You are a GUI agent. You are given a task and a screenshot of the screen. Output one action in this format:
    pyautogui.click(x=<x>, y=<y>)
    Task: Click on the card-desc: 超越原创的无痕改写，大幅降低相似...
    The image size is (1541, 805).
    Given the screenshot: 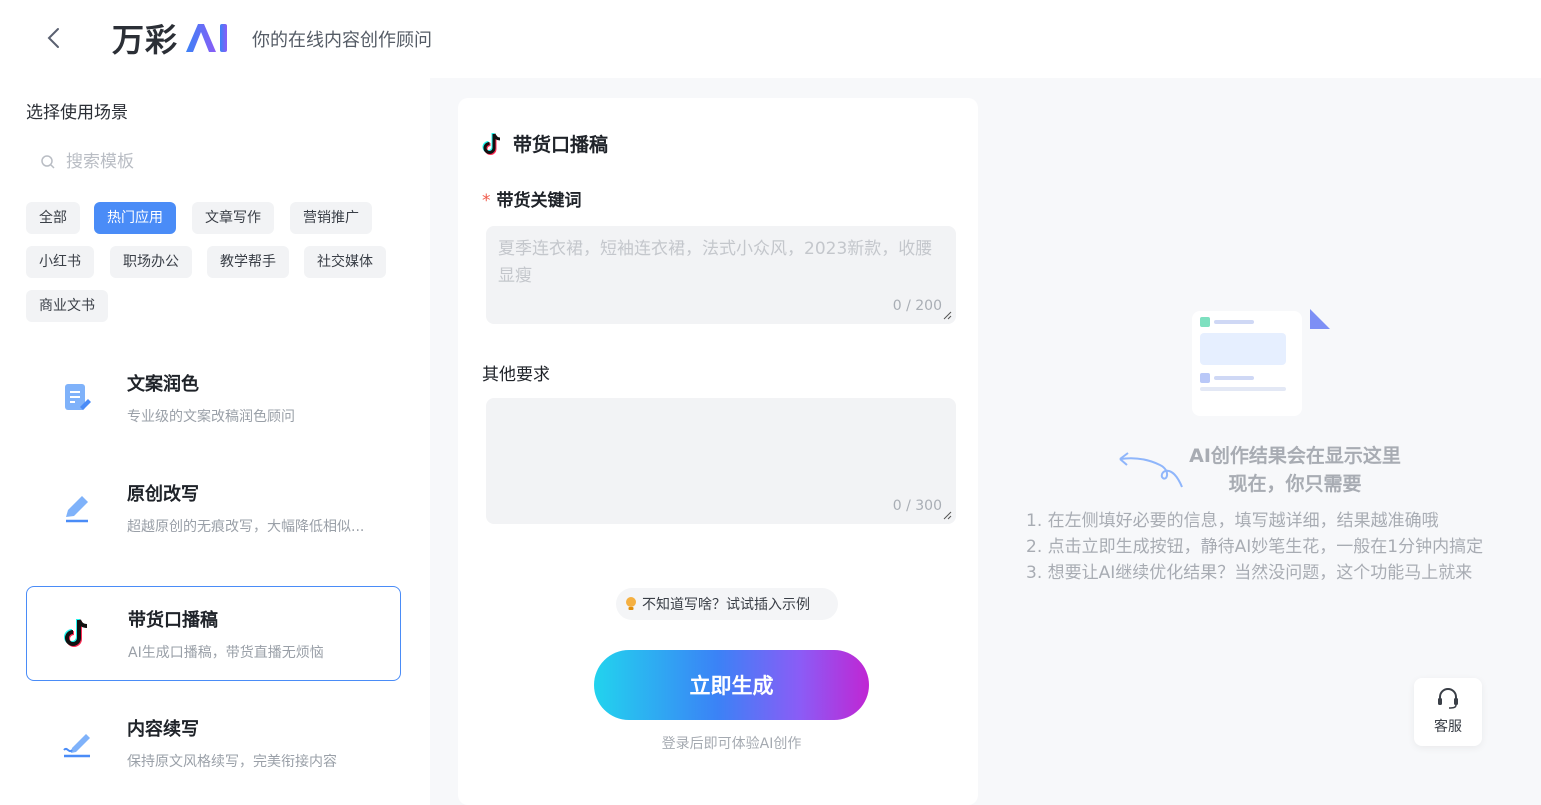 What is the action you would take?
    pyautogui.click(x=246, y=527)
    